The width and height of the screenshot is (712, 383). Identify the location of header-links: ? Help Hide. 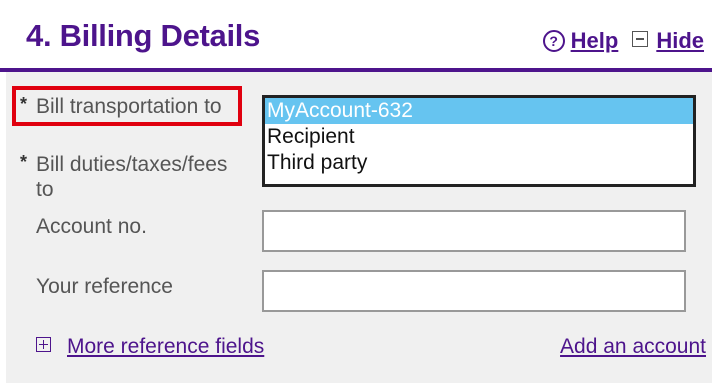
(623, 41).